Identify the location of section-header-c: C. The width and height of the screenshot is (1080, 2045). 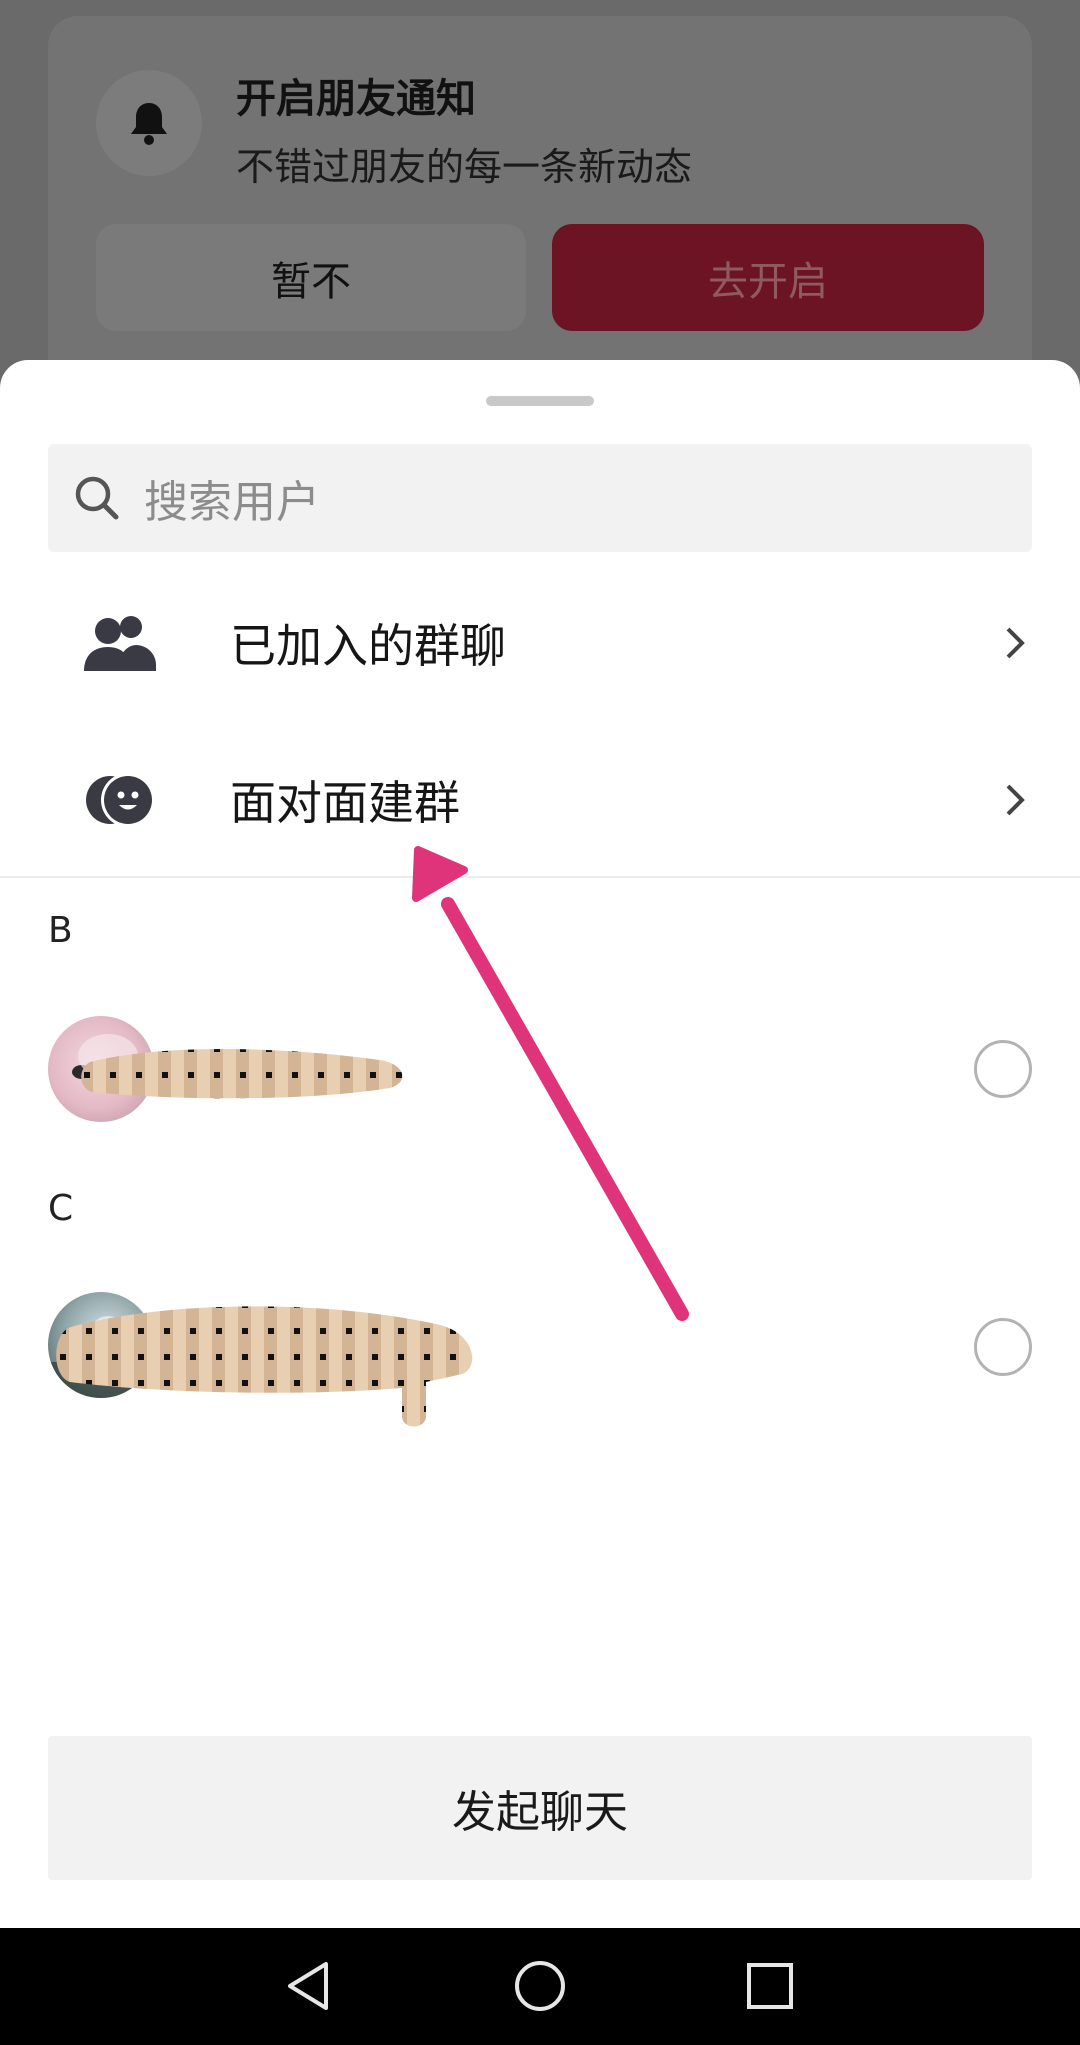
(61, 1208).